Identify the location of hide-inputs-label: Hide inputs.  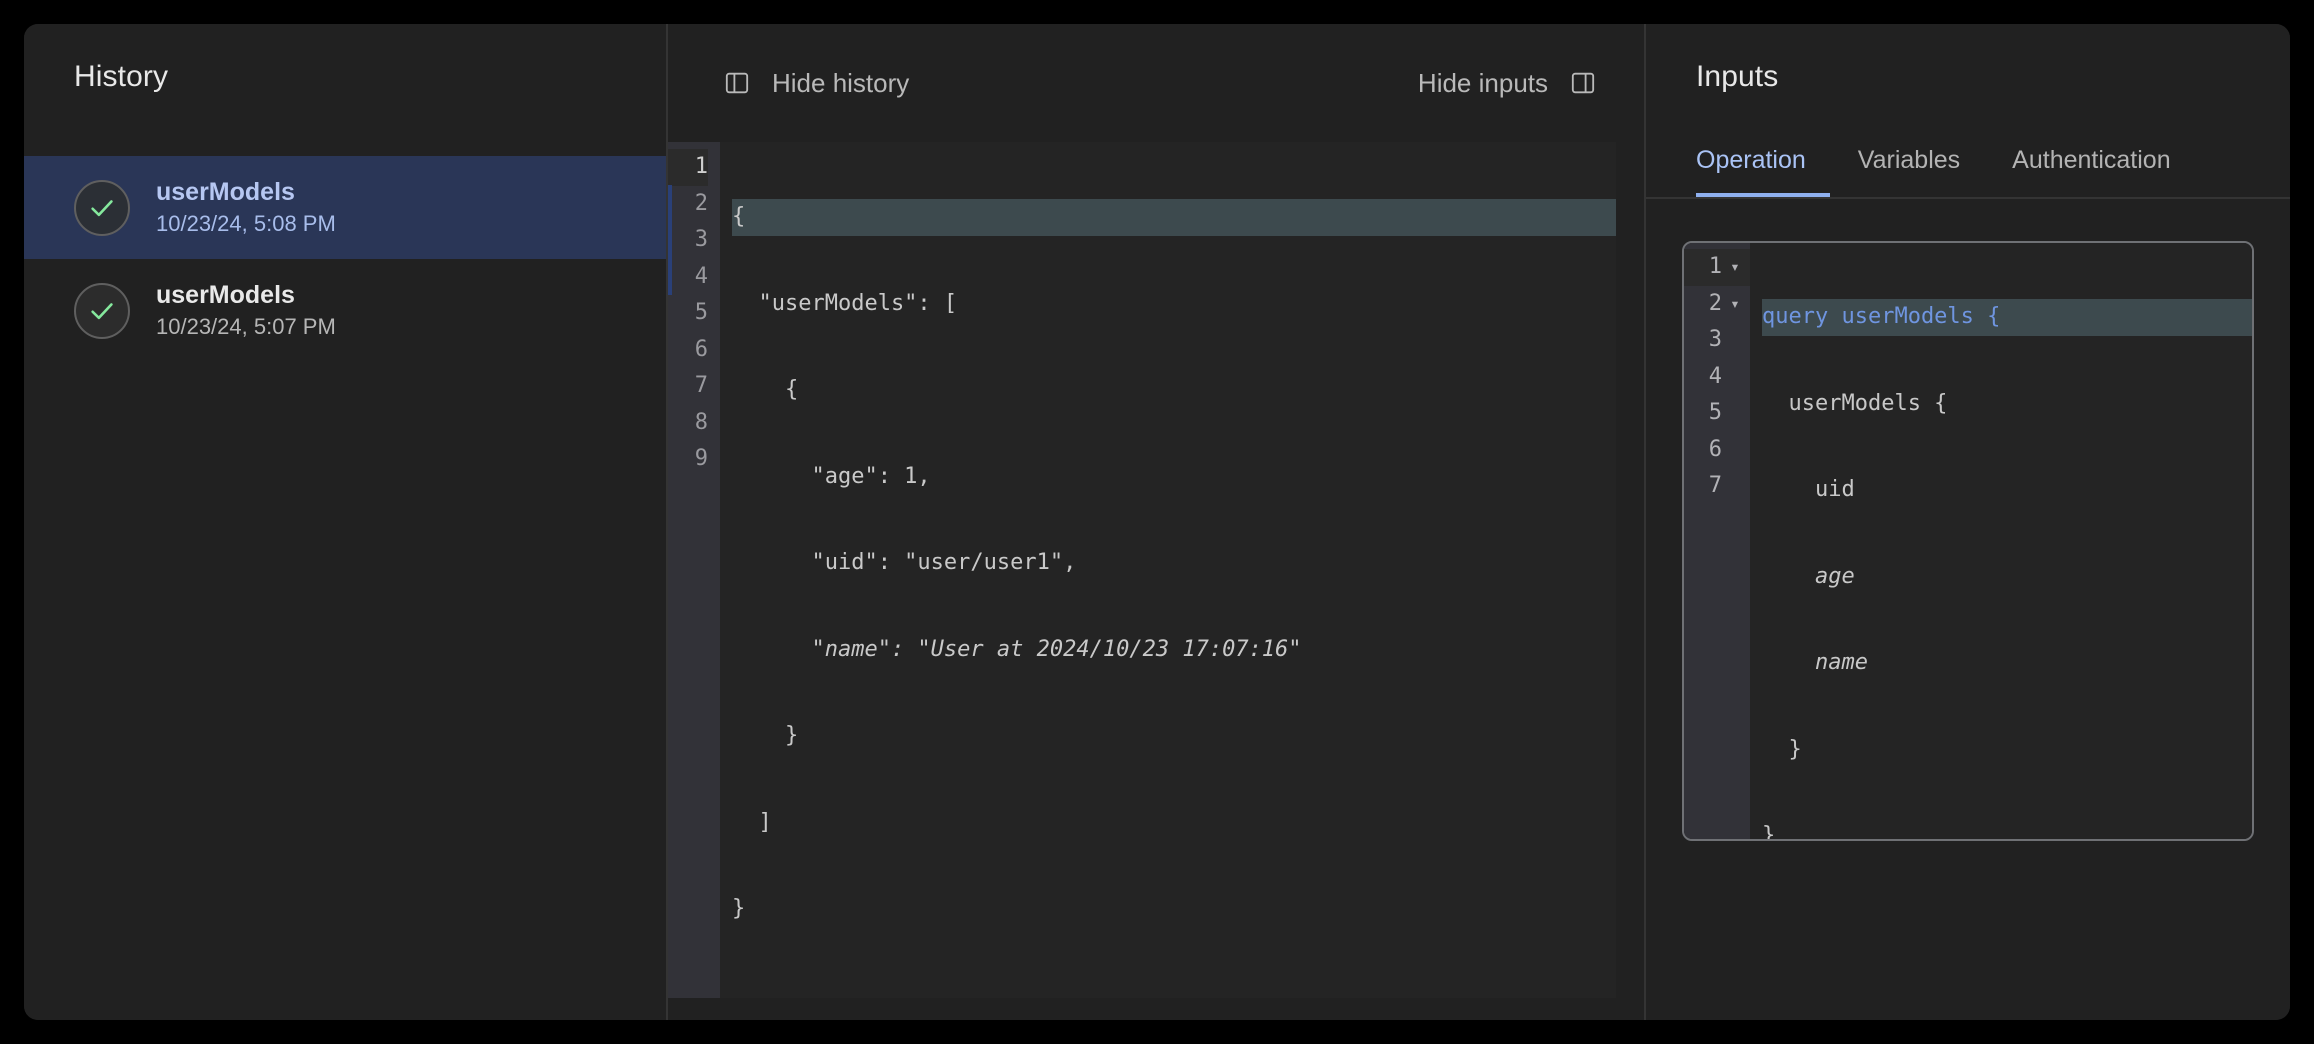
(1482, 82).